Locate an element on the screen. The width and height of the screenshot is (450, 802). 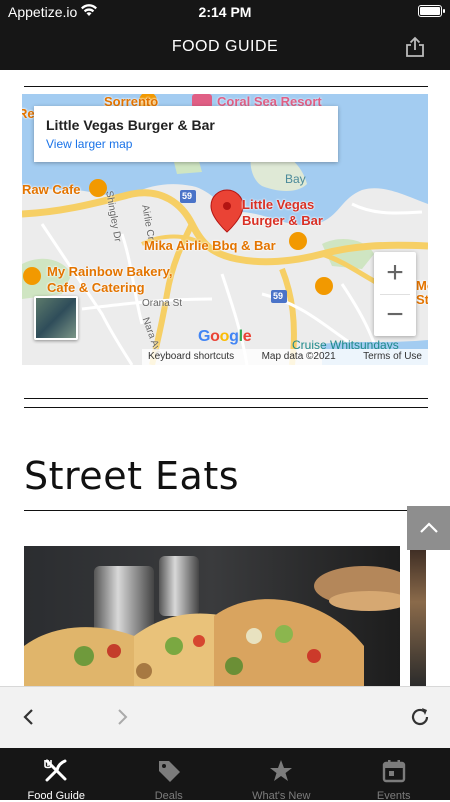
tab-food-guide: Food Guide is located at coordinates (56, 774).